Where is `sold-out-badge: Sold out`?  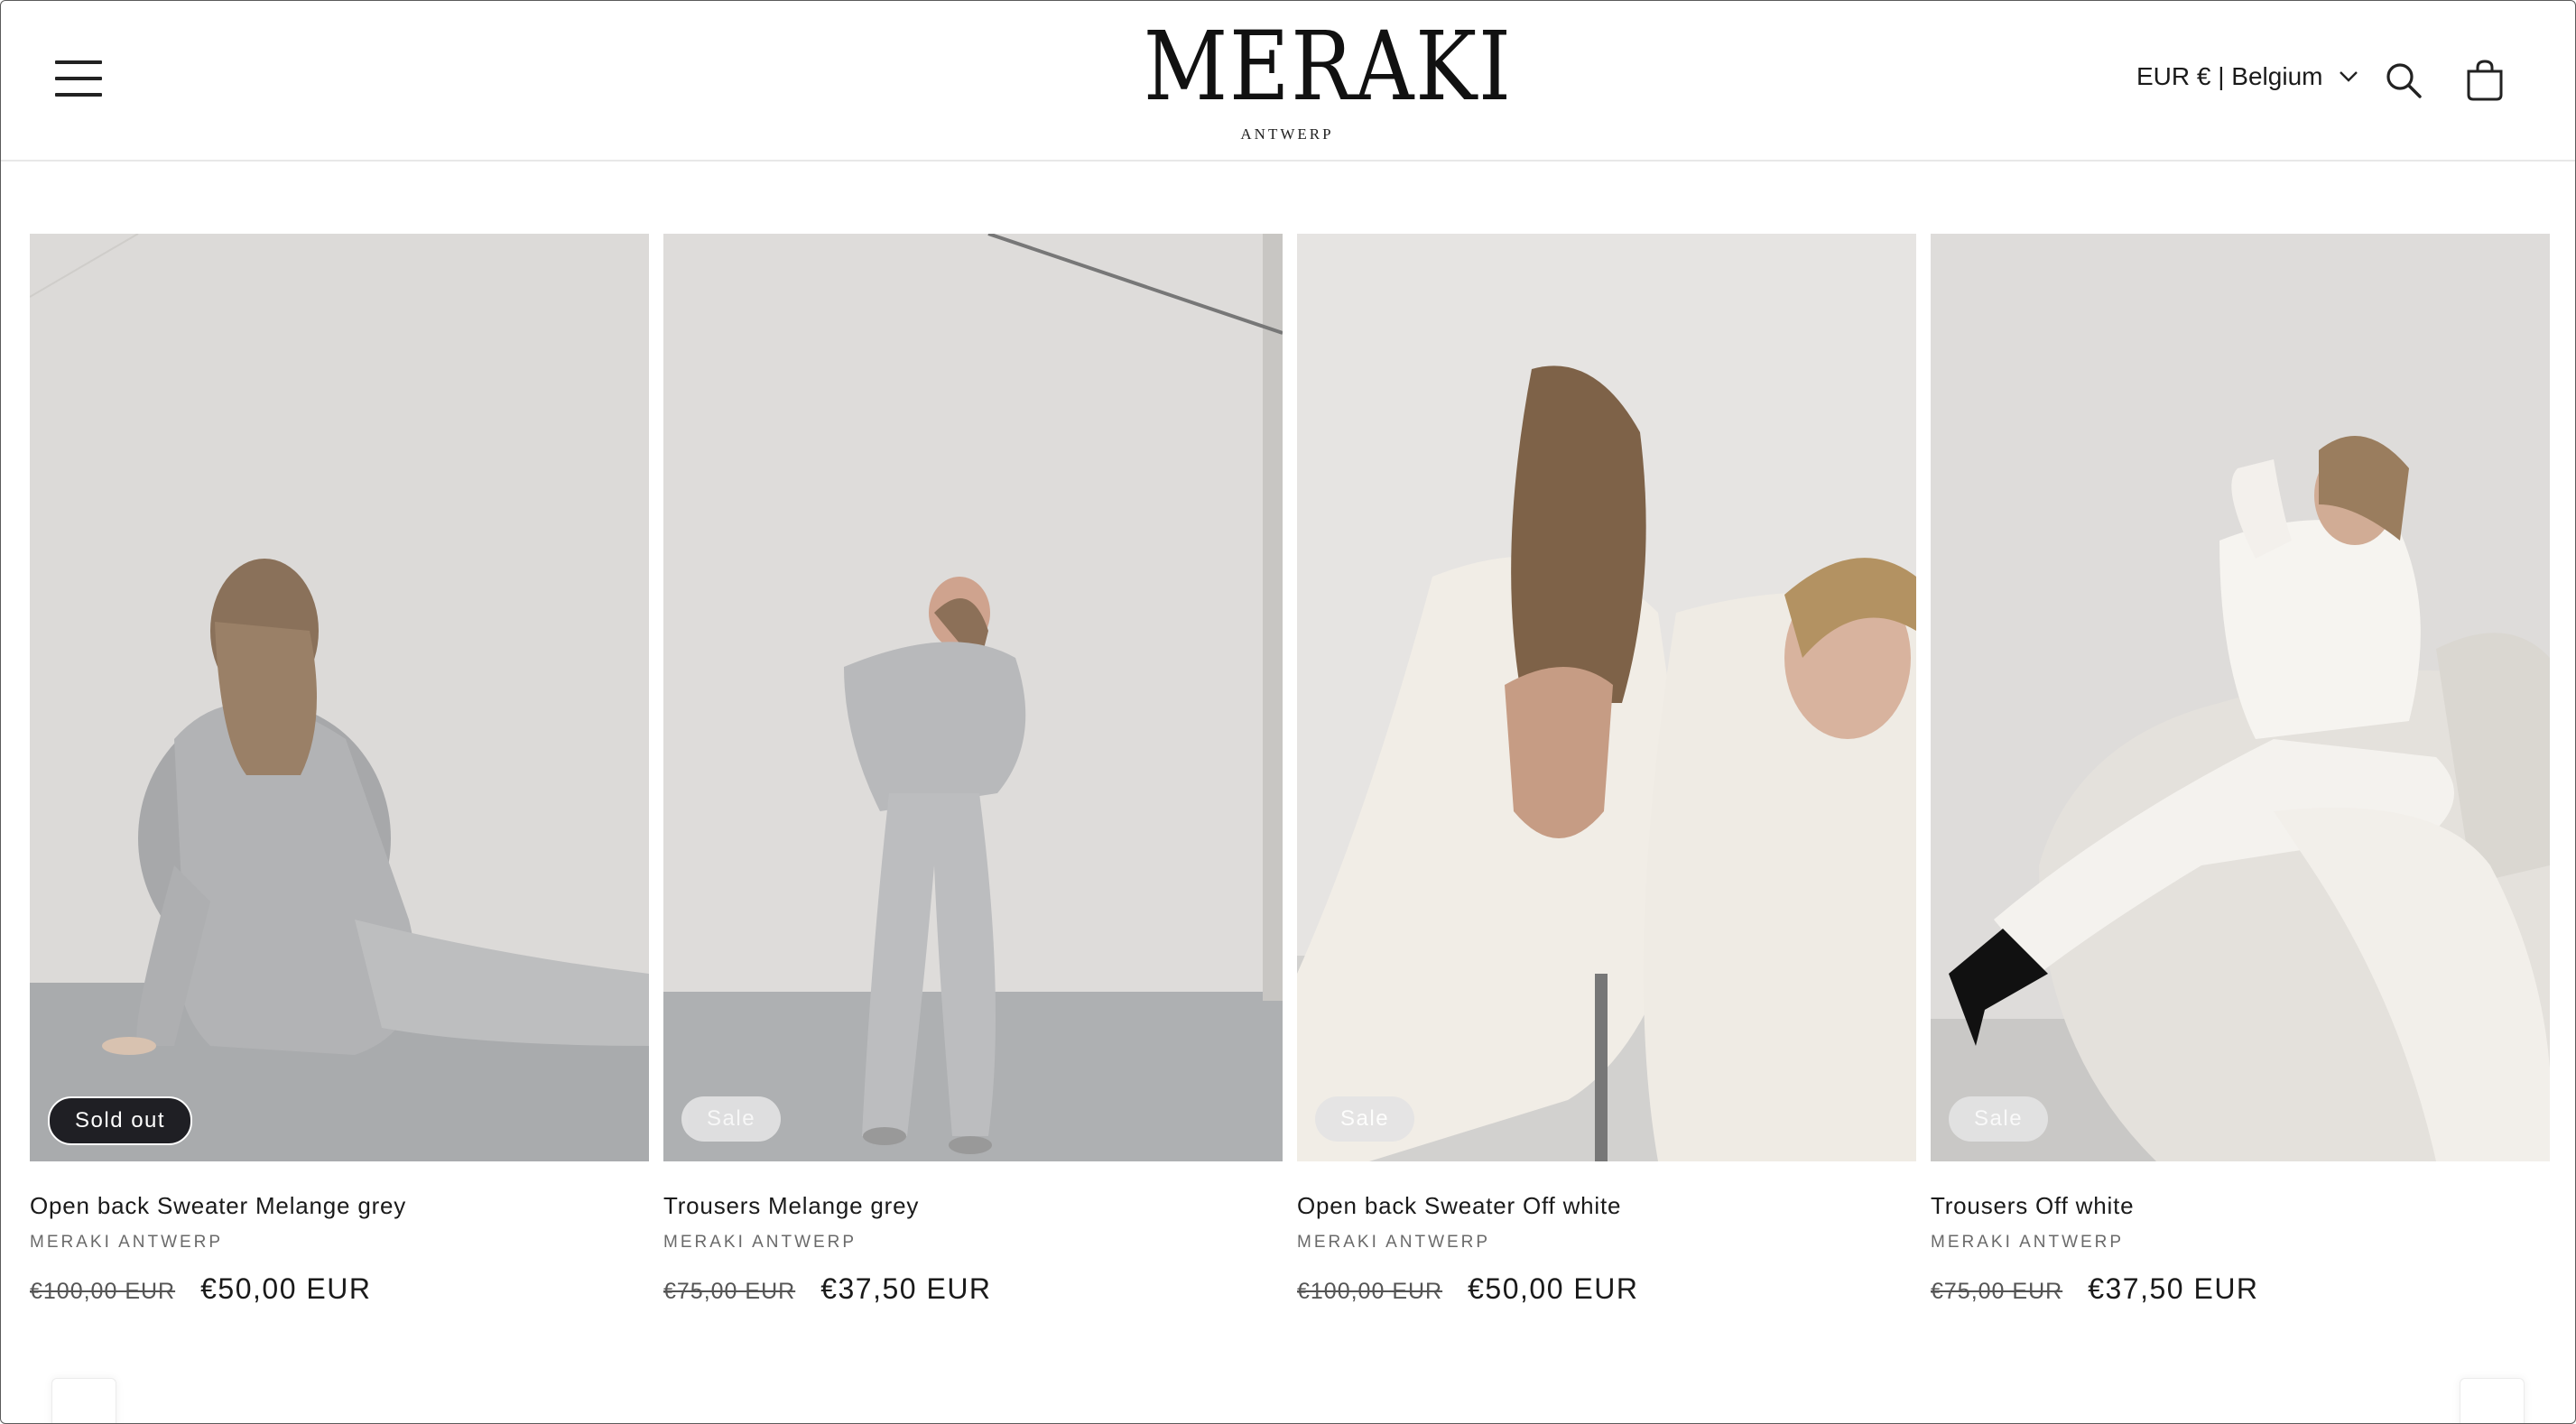
sold-out-badge: Sold out is located at coordinates (121, 1120).